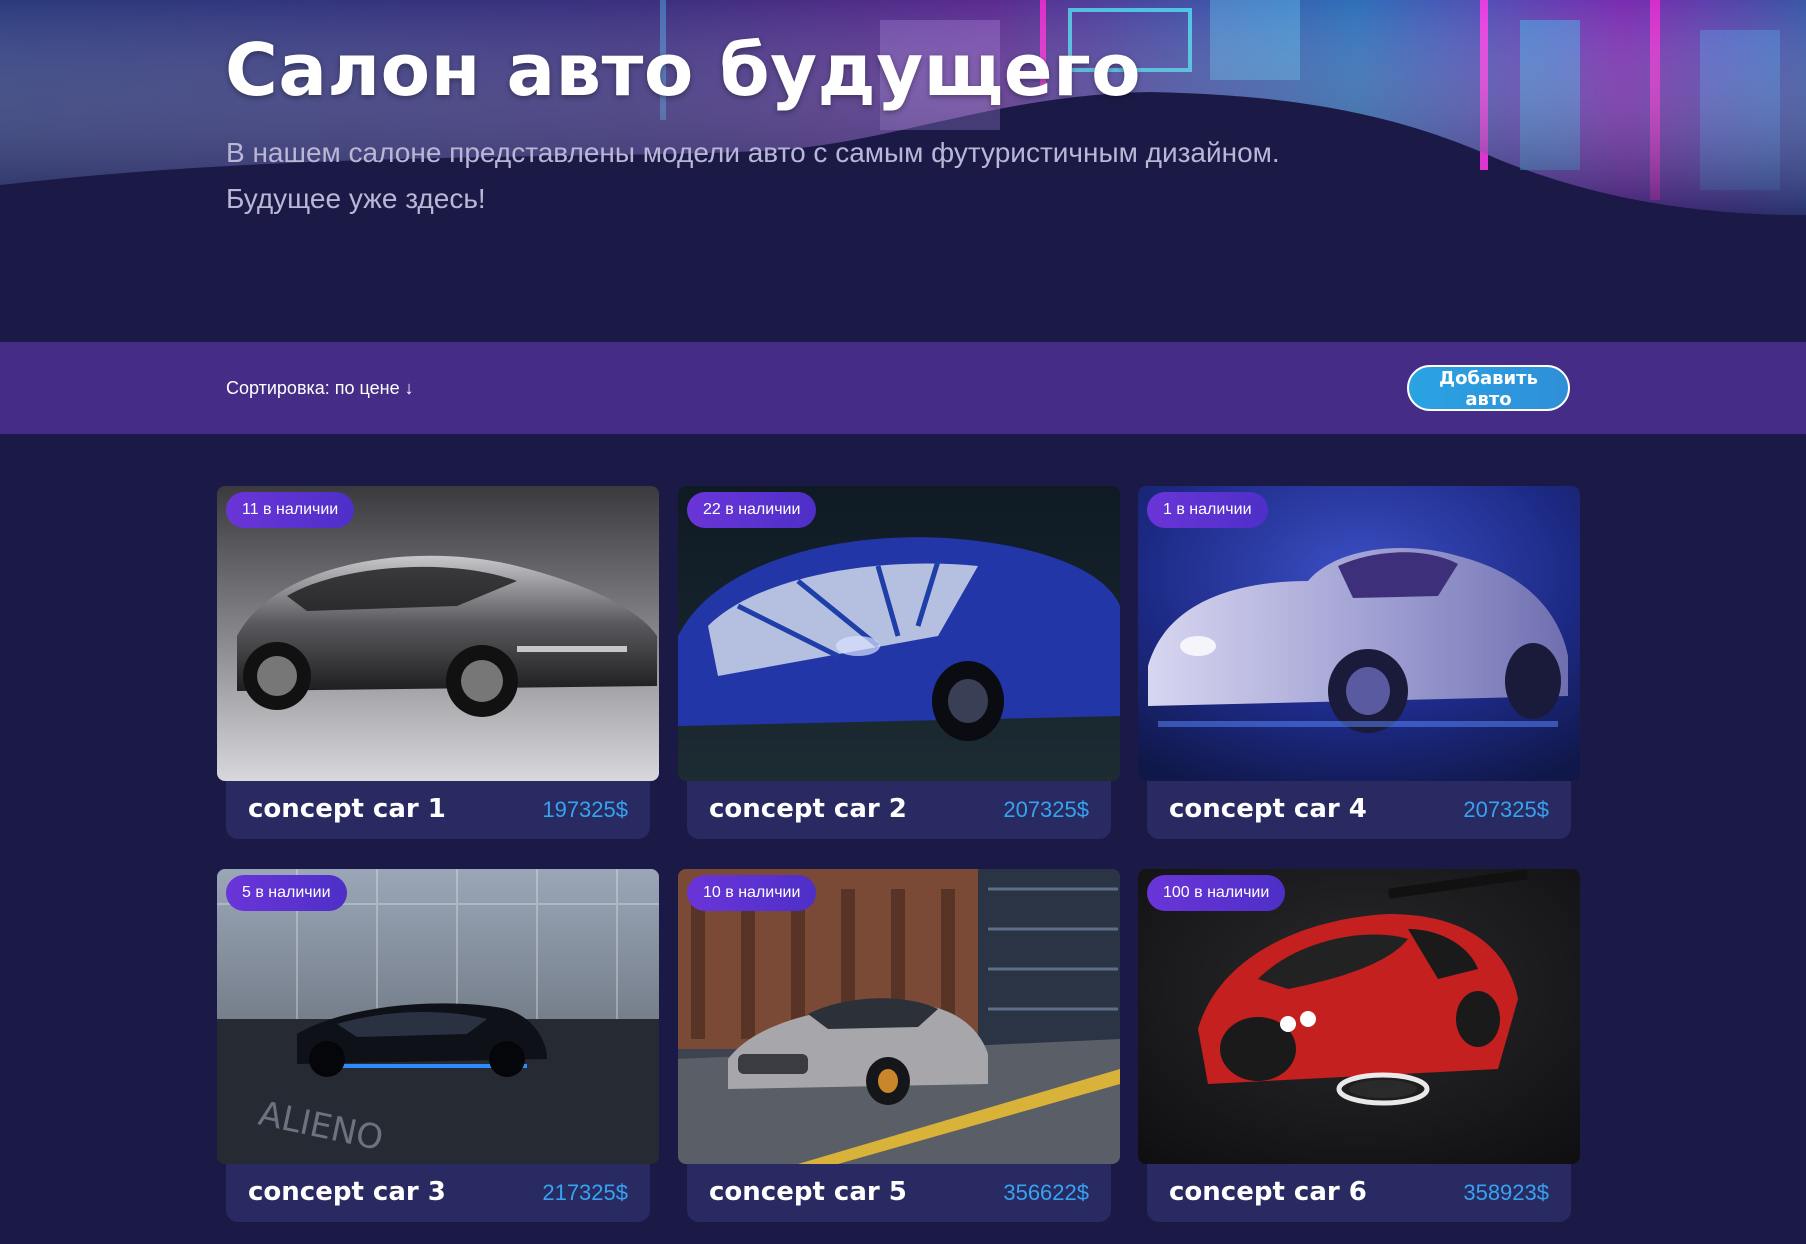 The height and width of the screenshot is (1244, 1806). I want to click on car-name: concept car 6, so click(1268, 1192).